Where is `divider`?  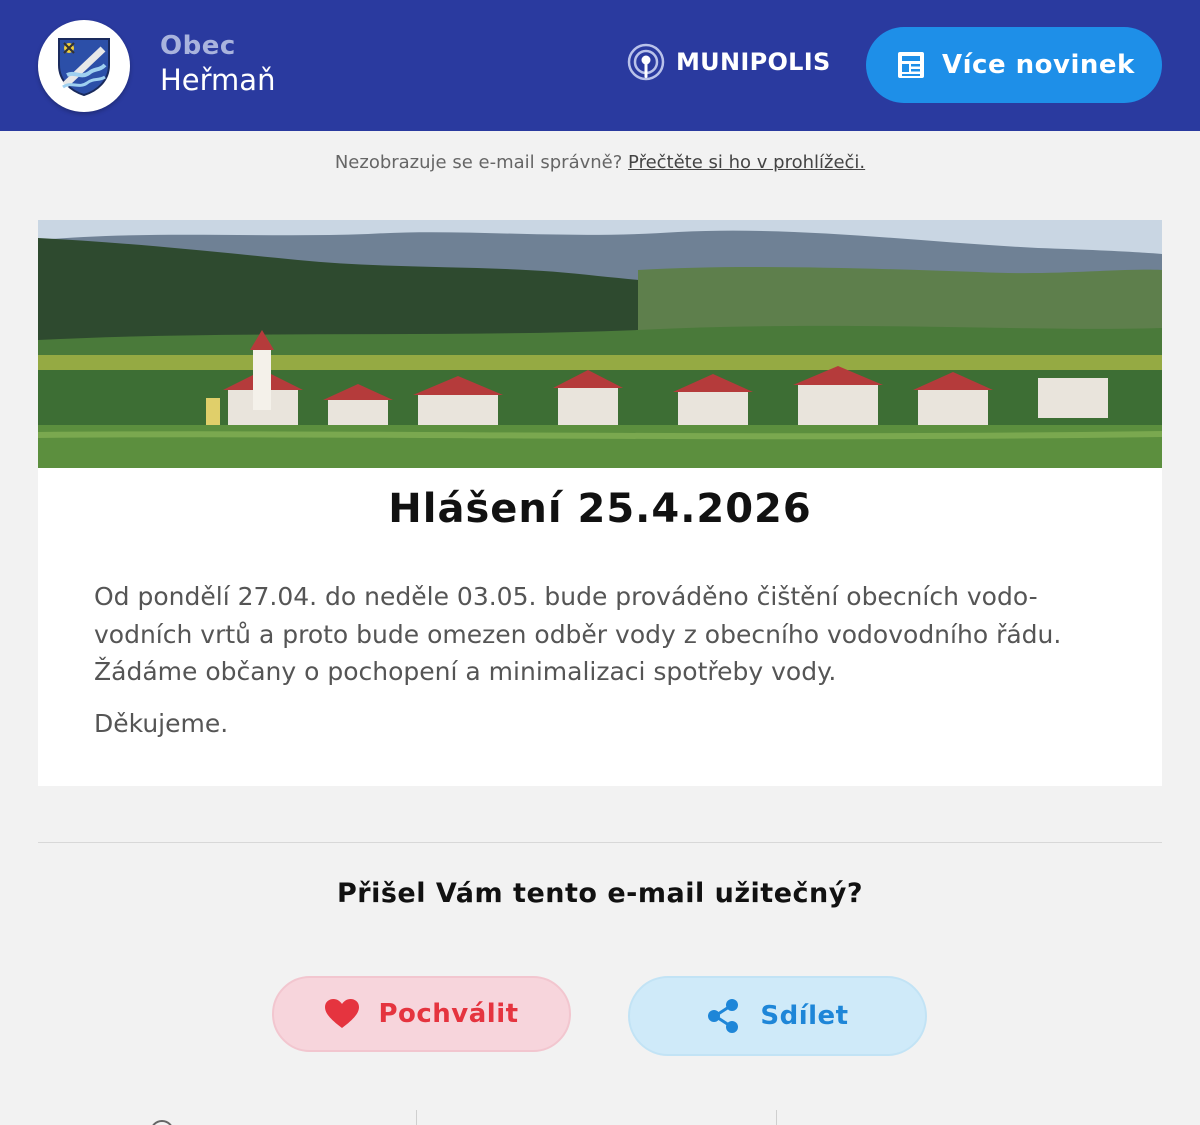 divider is located at coordinates (600, 842).